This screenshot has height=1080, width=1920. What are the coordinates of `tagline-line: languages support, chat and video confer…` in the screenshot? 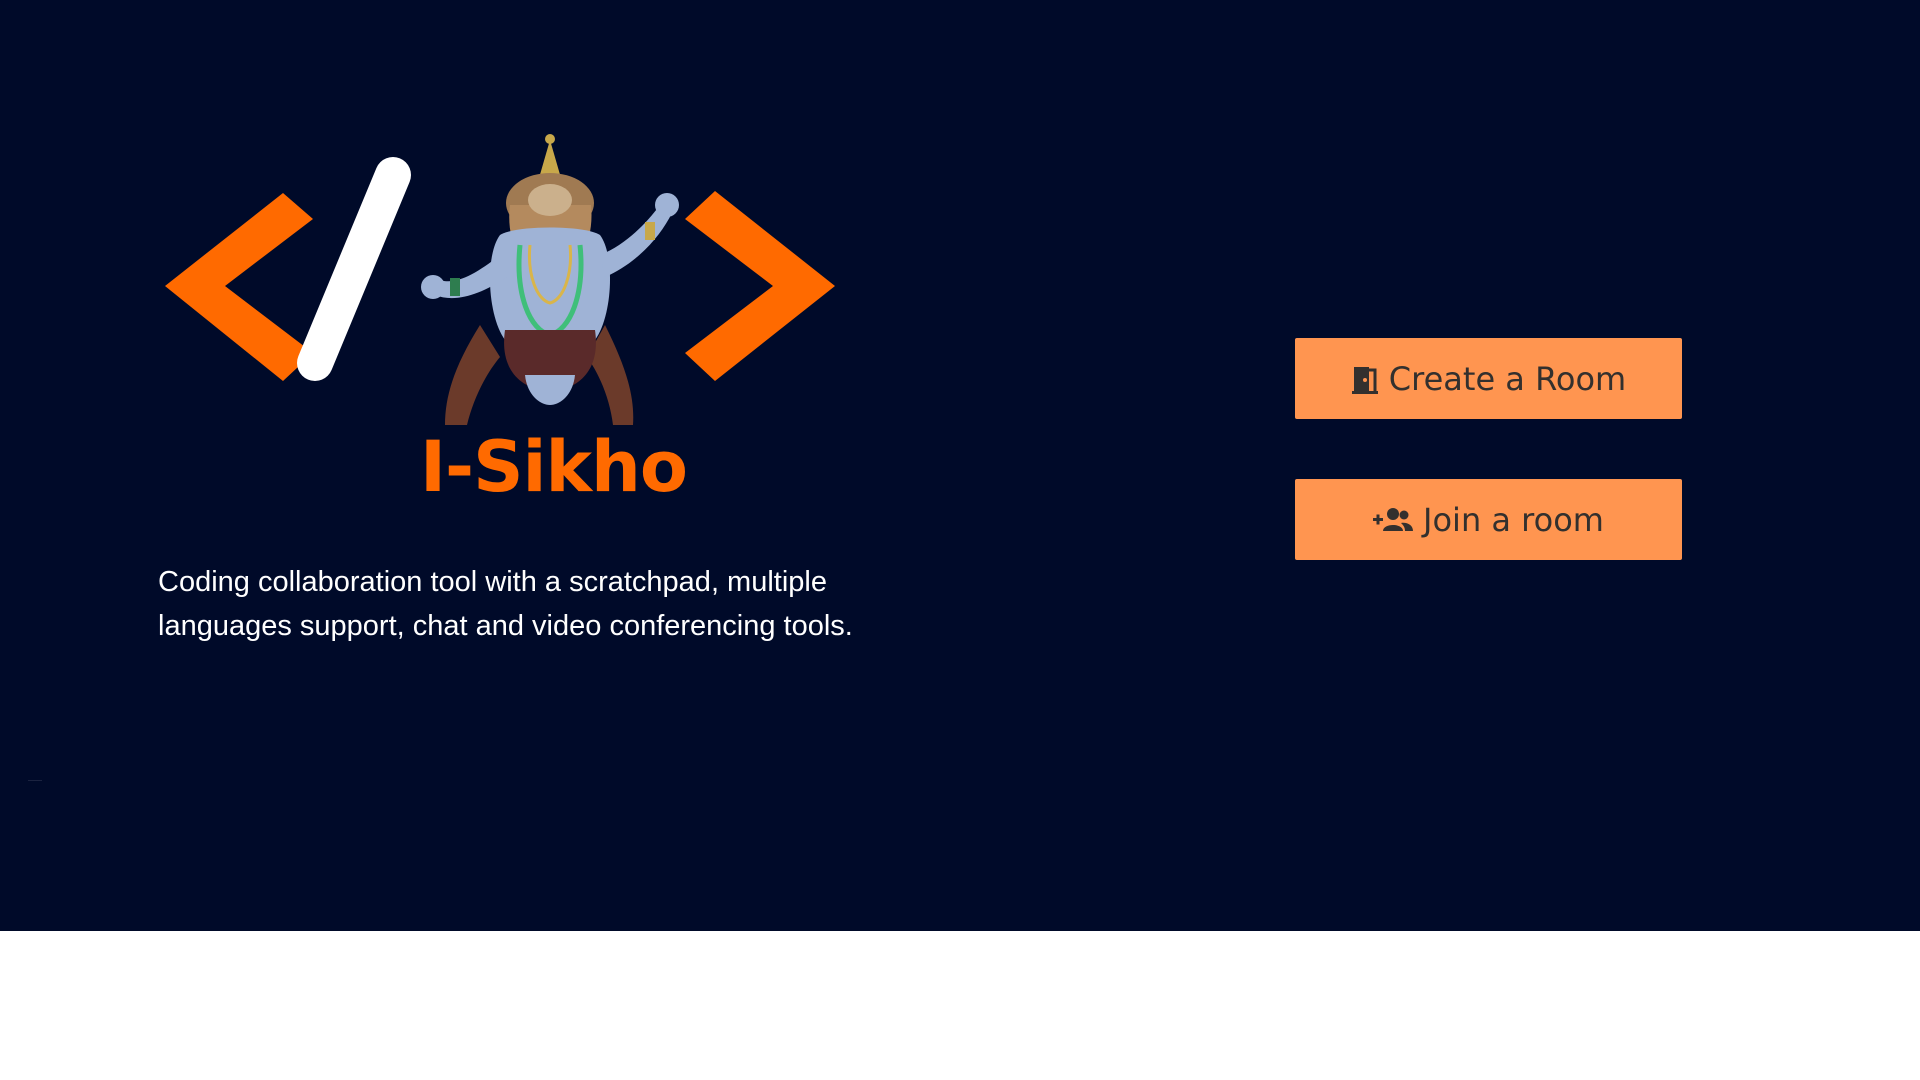 It's located at (505, 626).